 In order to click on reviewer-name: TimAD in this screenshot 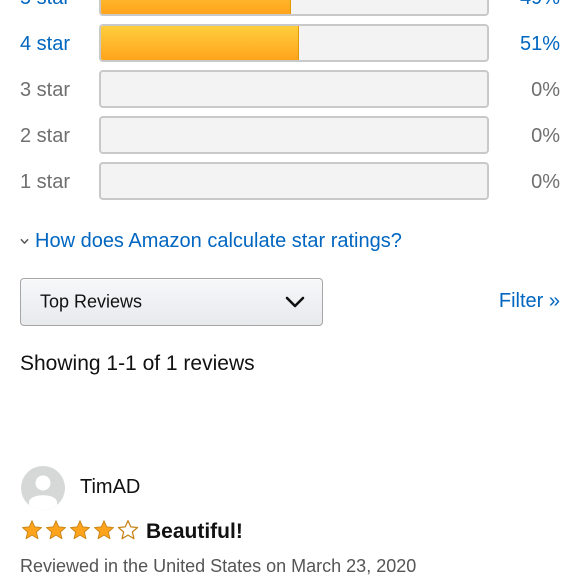, I will do `click(110, 487)`.